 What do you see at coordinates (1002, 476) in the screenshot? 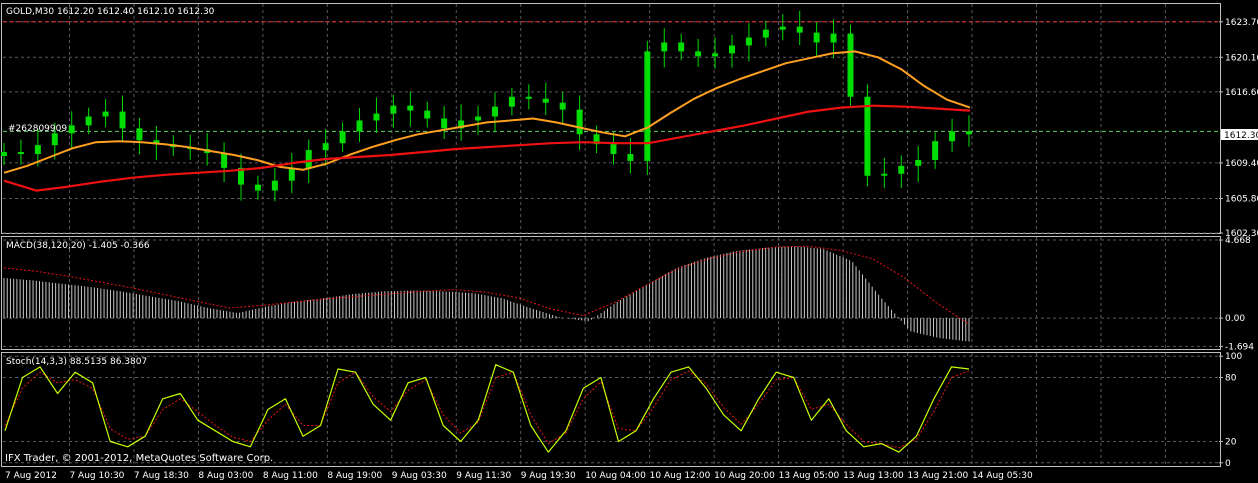
I see `time-tick-label: 14 Aug 05:30` at bounding box center [1002, 476].